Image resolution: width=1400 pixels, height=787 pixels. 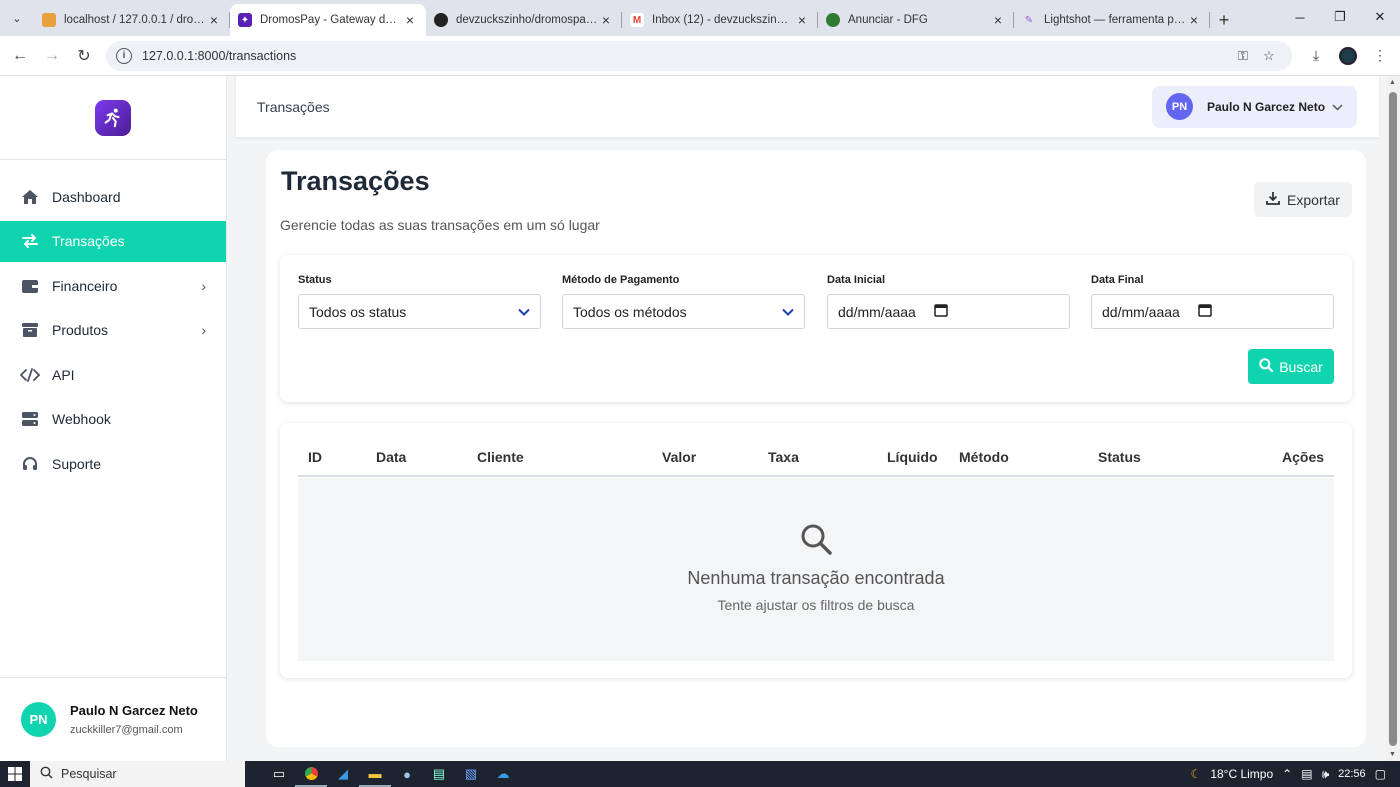 I want to click on user-name: Paulo N Garcez Neto, so click(x=134, y=710).